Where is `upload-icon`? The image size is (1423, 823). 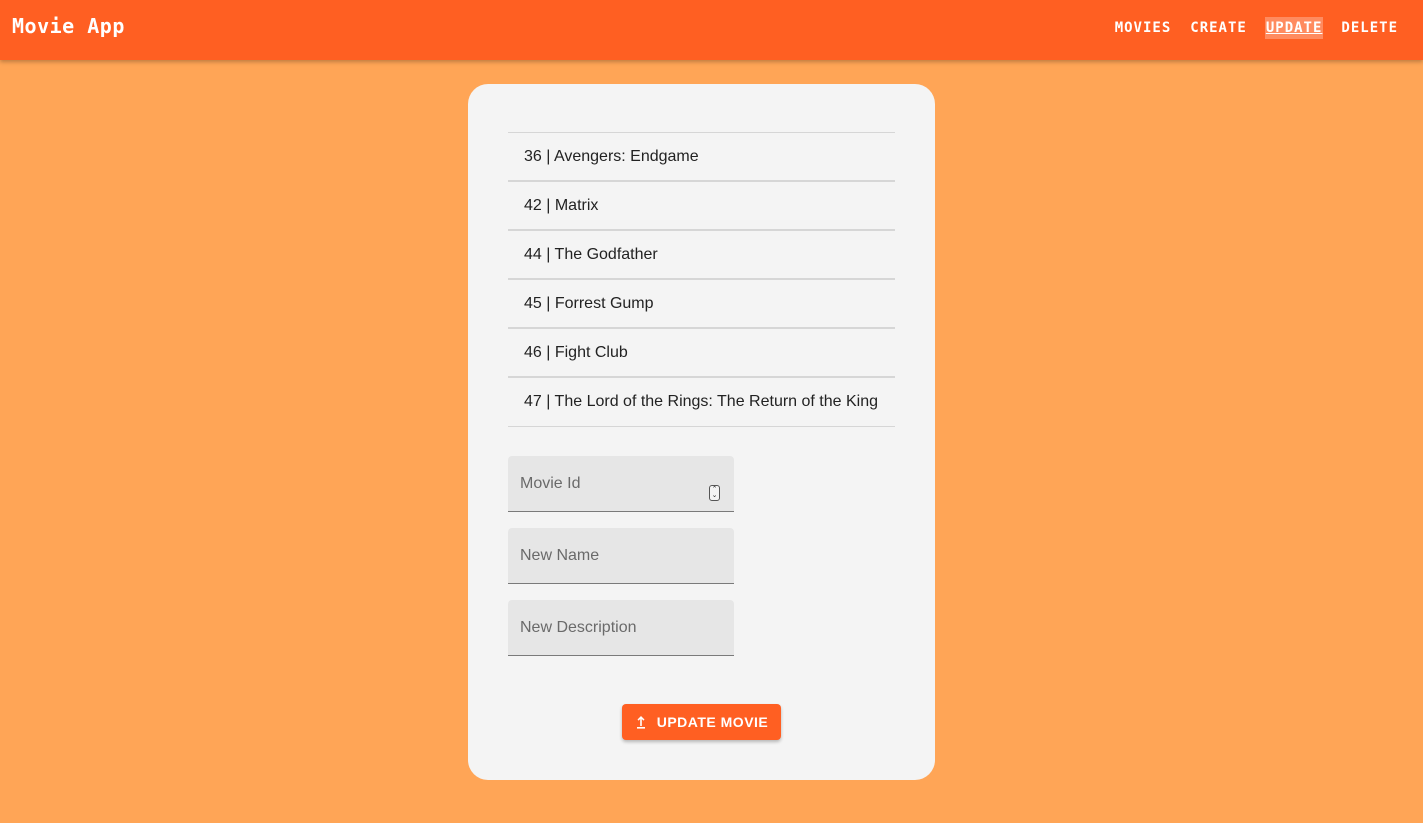 upload-icon is located at coordinates (640, 722).